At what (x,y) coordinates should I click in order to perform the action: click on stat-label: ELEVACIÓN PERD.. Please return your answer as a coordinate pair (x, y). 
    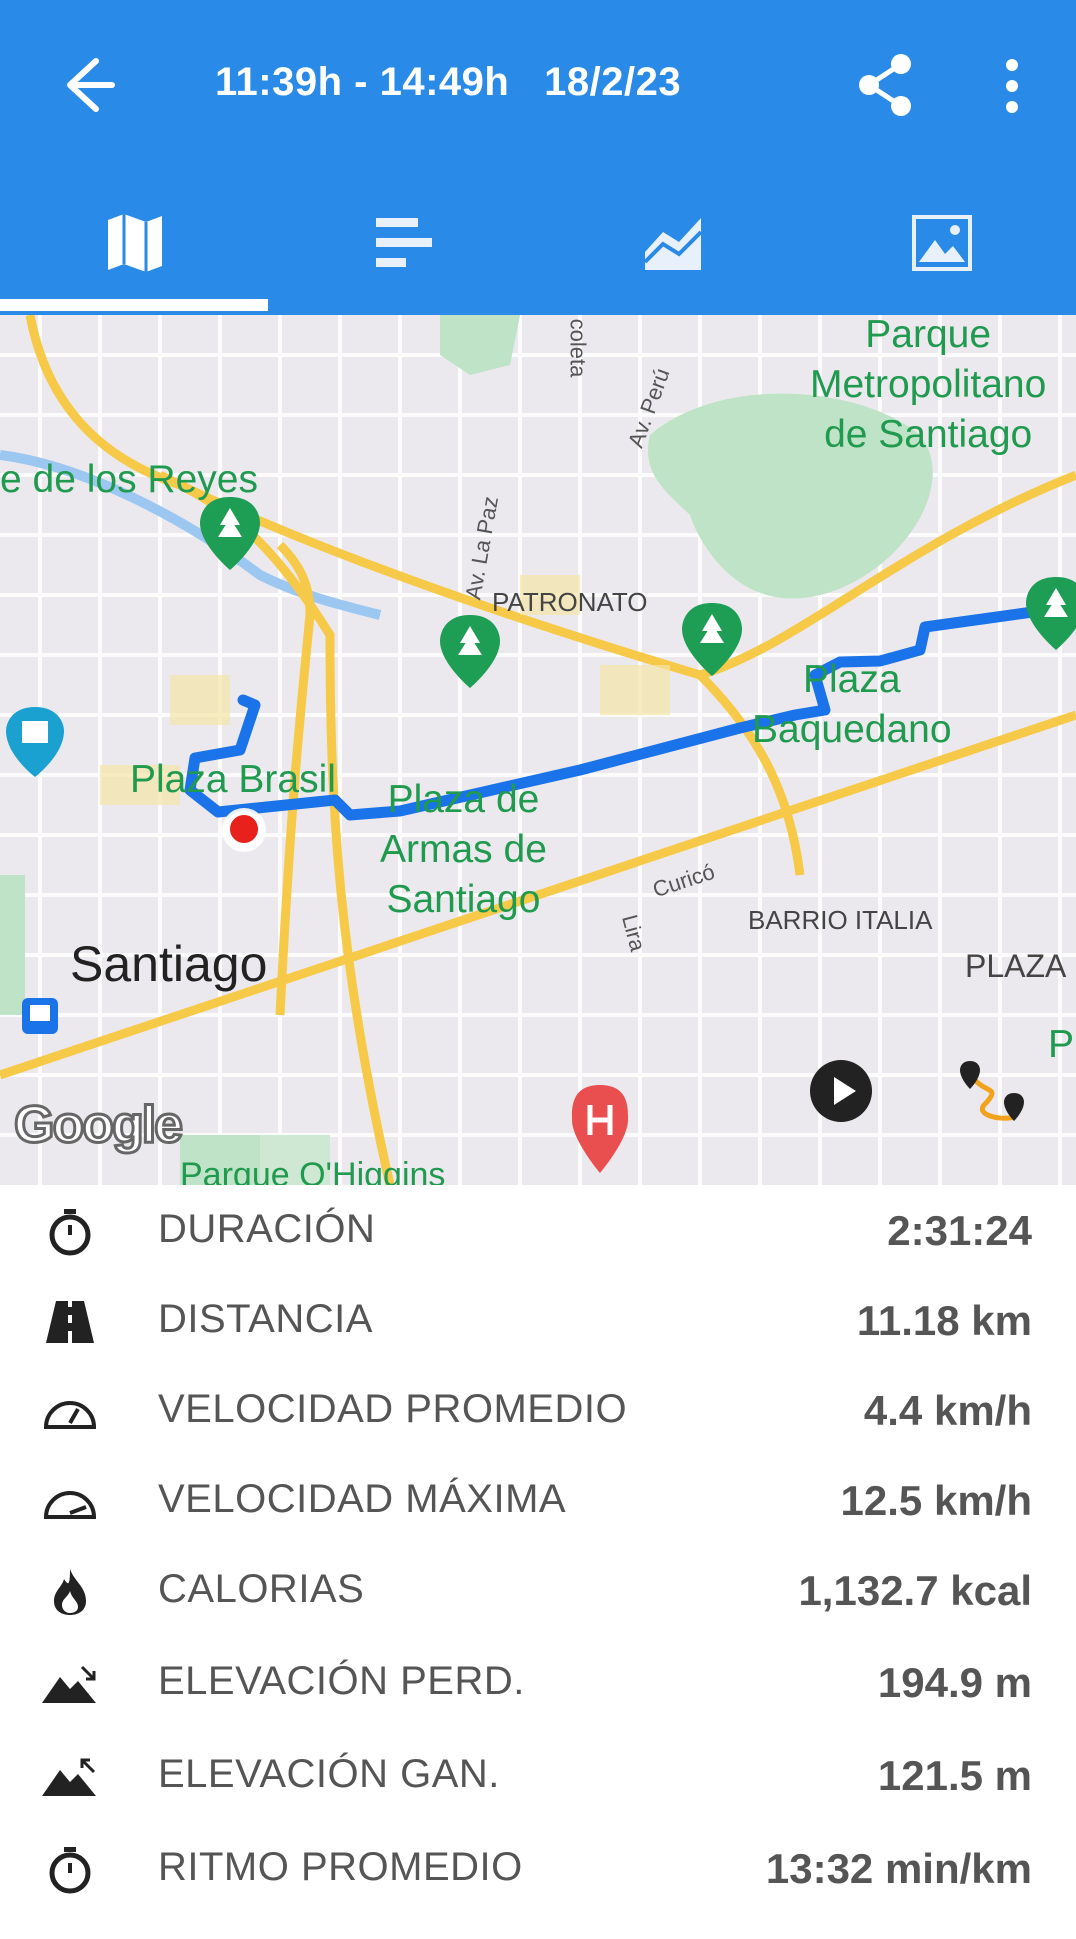
    Looking at the image, I should click on (341, 1681).